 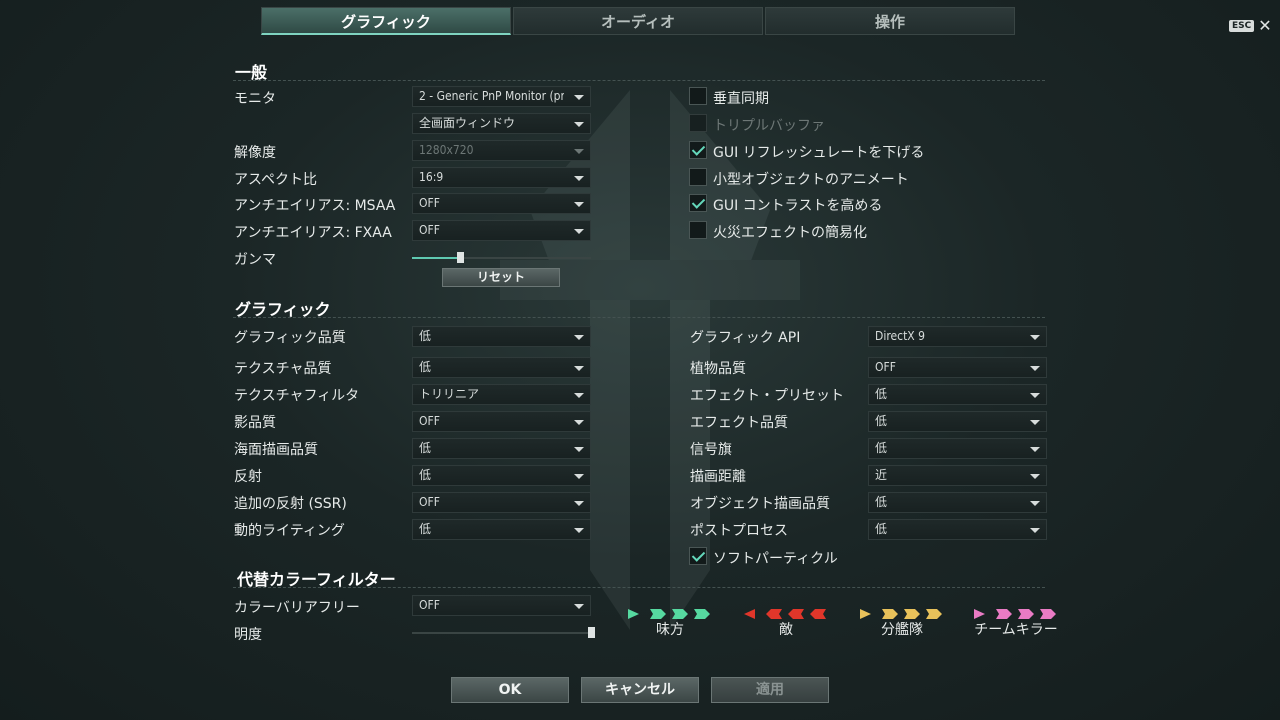 I want to click on color-filter-group: 分艦隊, so click(x=902, y=621).